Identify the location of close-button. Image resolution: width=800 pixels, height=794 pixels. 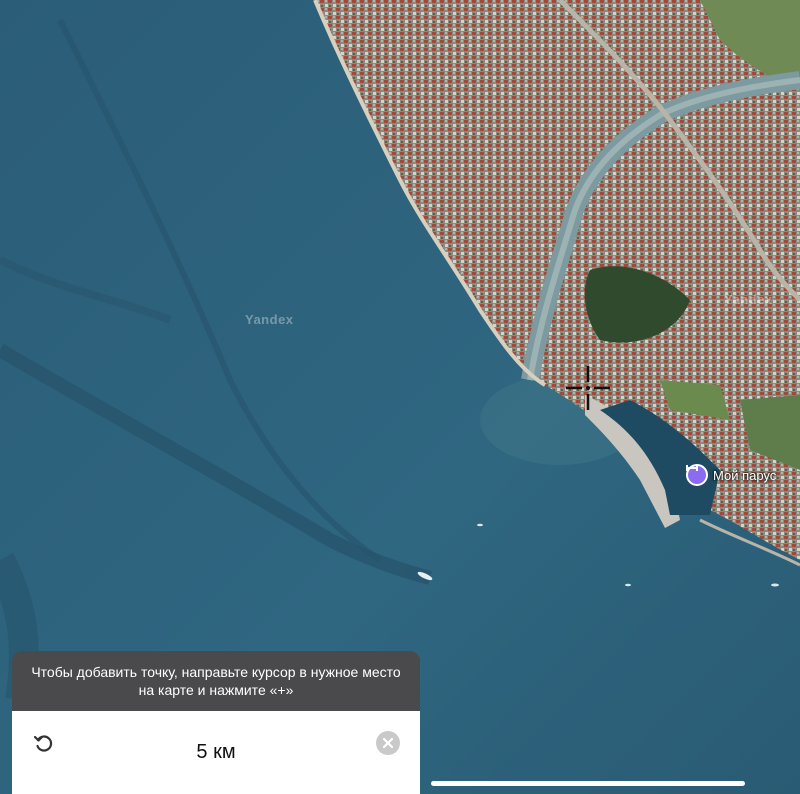
(388, 743).